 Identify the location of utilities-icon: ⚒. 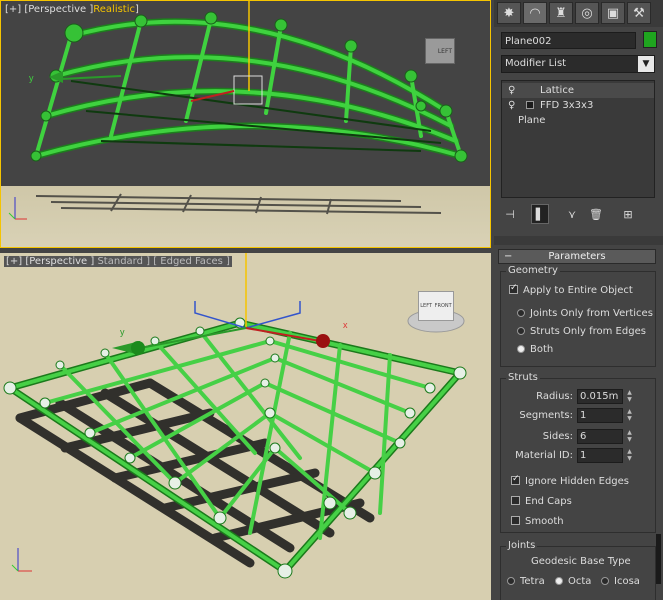
(639, 13).